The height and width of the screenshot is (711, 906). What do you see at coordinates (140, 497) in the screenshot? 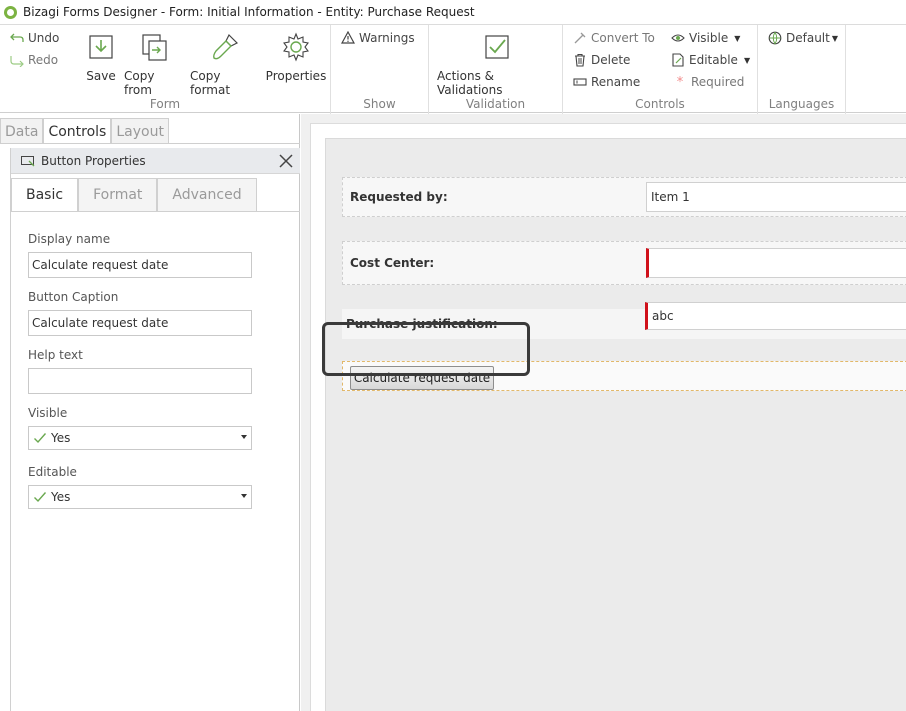
I see `editable-select: Yes` at bounding box center [140, 497].